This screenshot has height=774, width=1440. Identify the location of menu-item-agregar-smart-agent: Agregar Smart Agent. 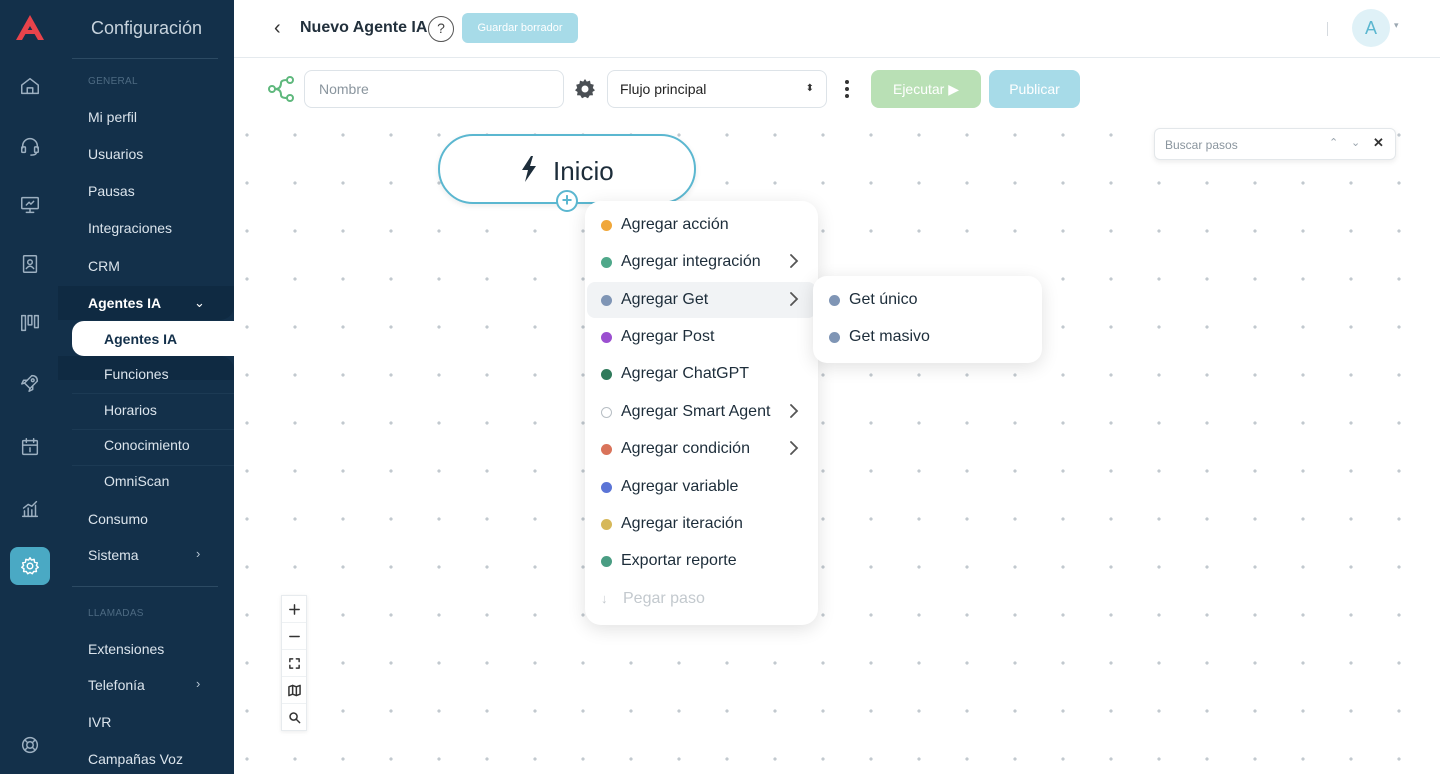
(701, 412).